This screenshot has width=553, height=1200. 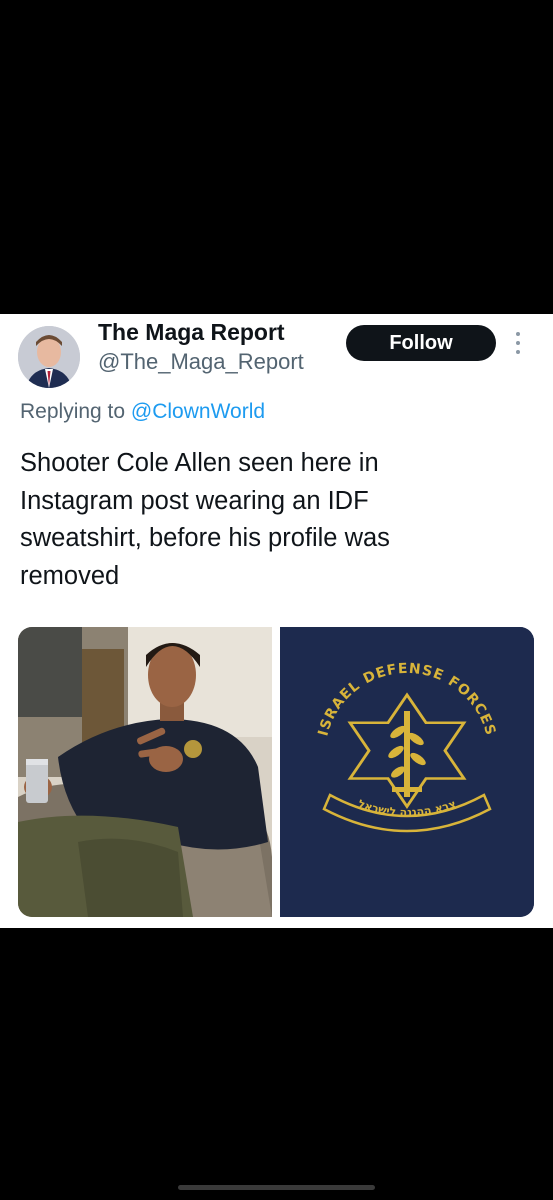 What do you see at coordinates (201, 362) in the screenshot?
I see `user-handle: @The_Maga_Report` at bounding box center [201, 362].